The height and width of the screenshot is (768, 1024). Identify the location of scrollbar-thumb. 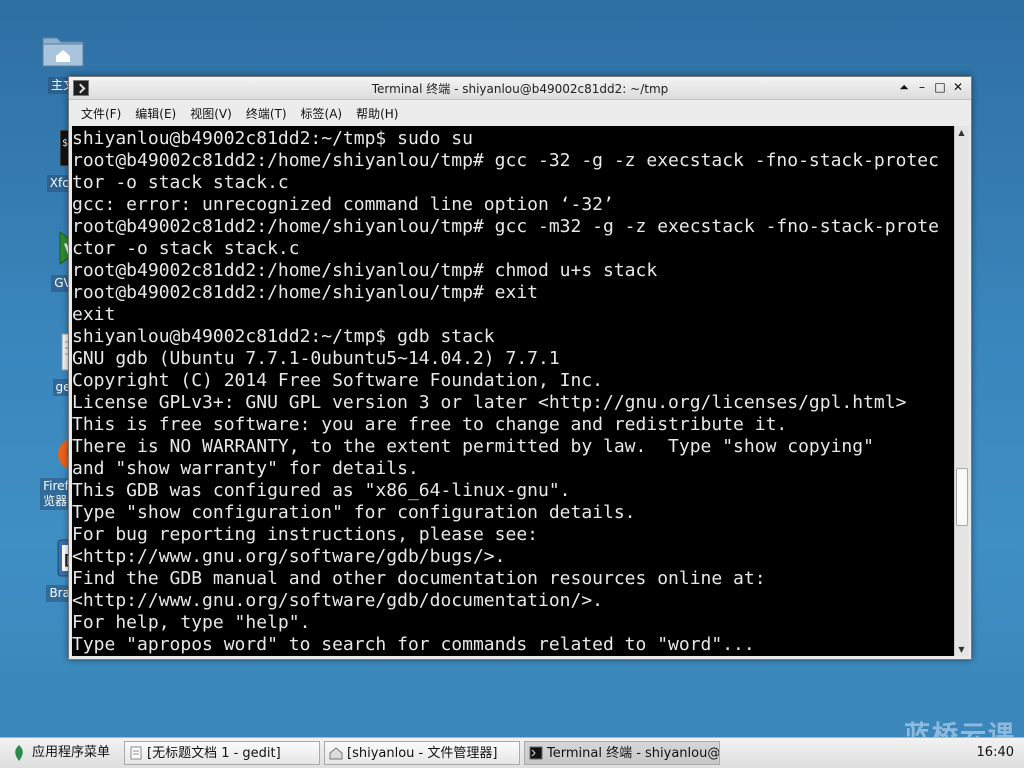
(962, 497).